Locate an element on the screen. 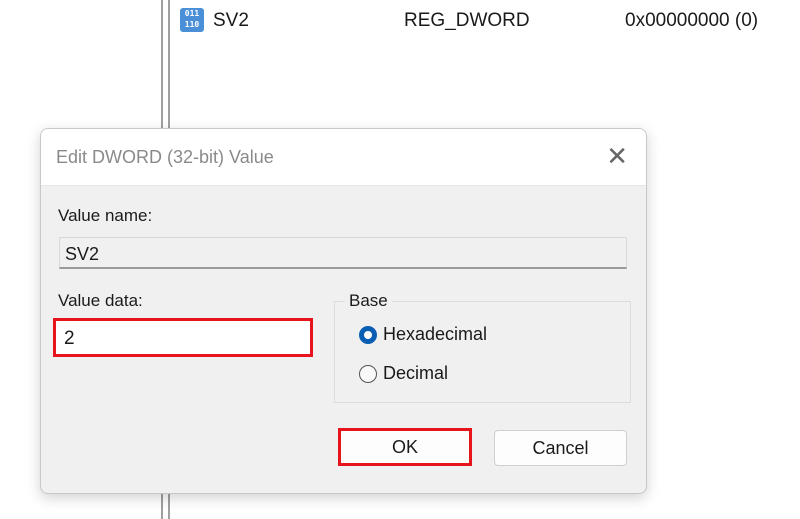 This screenshot has width=800, height=519. radio-decimal: Decimal is located at coordinates (403, 373).